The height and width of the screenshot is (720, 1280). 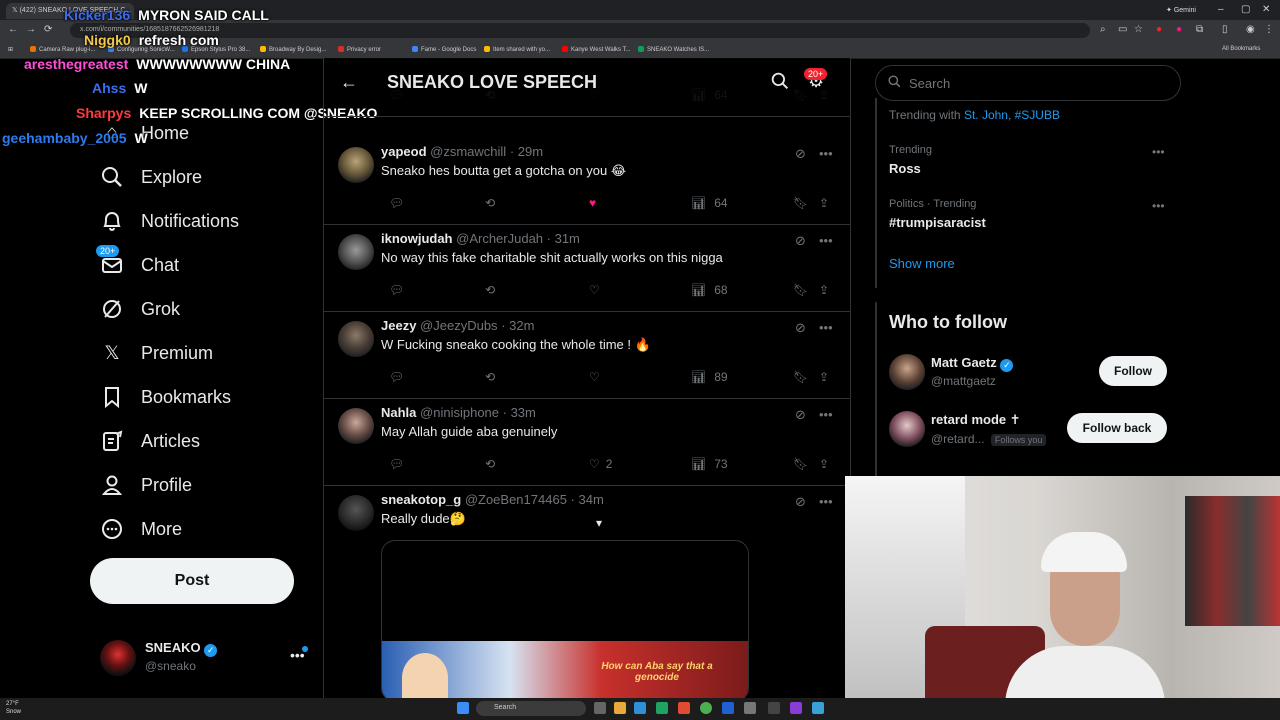 What do you see at coordinates (13, 29) in the screenshot?
I see `back-icon: ←` at bounding box center [13, 29].